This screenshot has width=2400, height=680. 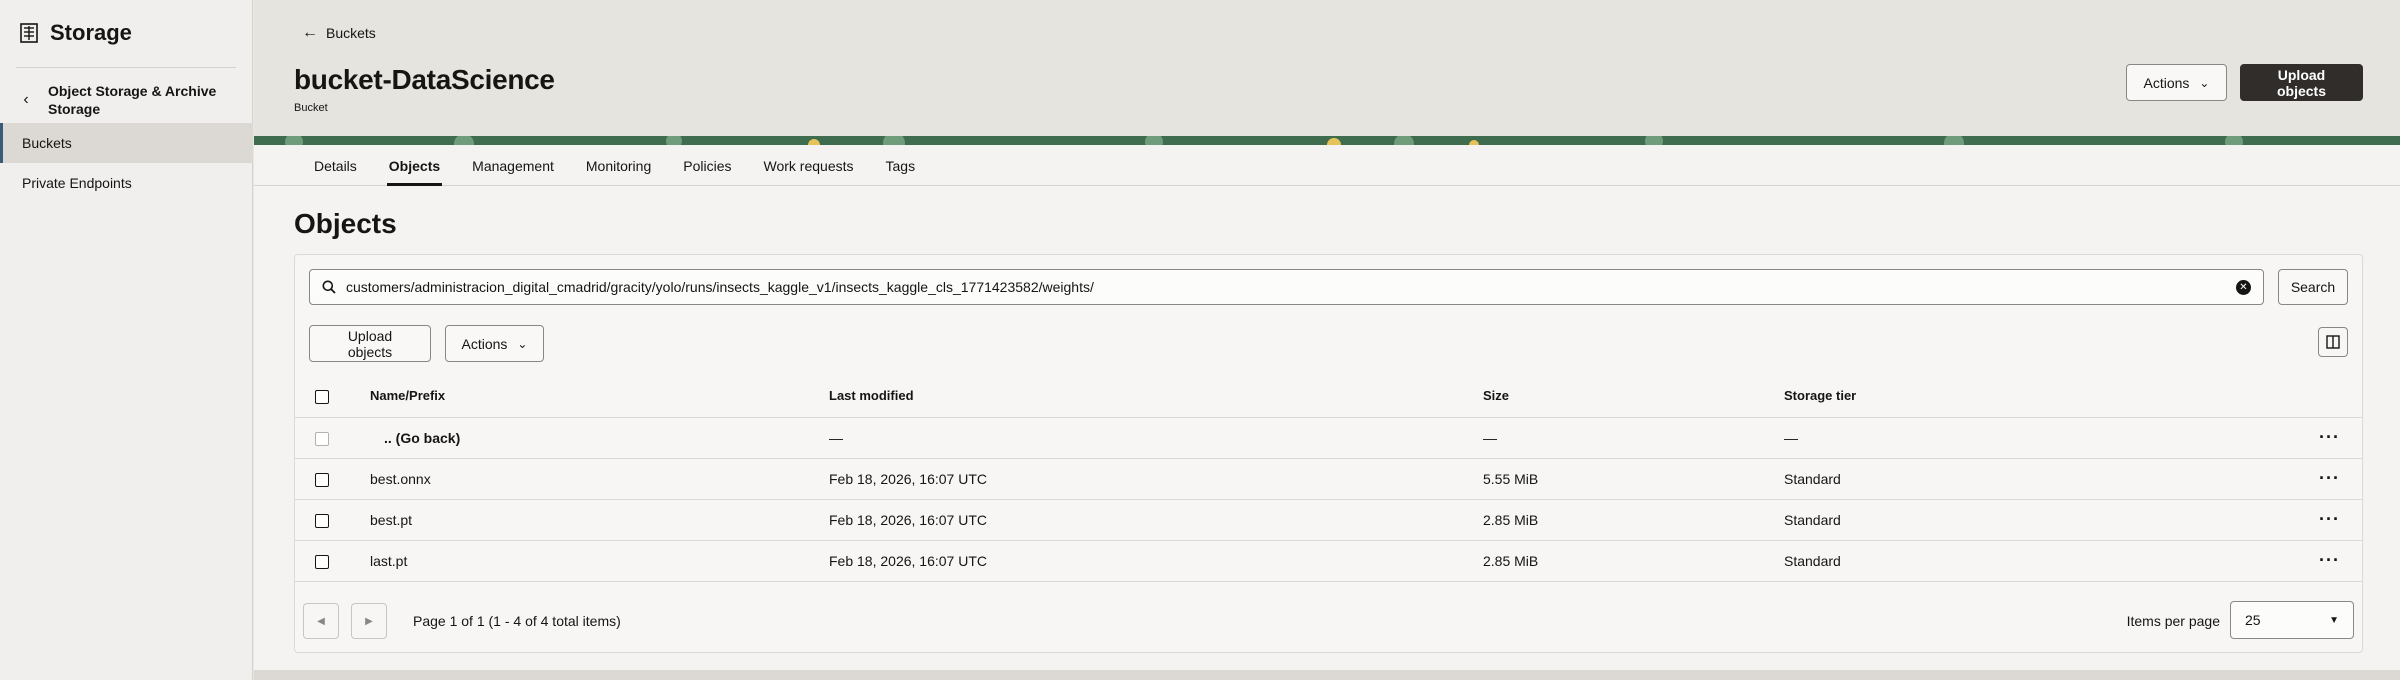 What do you see at coordinates (2034, 396) in the screenshot?
I see `column-header-storage-tier: Storage tier` at bounding box center [2034, 396].